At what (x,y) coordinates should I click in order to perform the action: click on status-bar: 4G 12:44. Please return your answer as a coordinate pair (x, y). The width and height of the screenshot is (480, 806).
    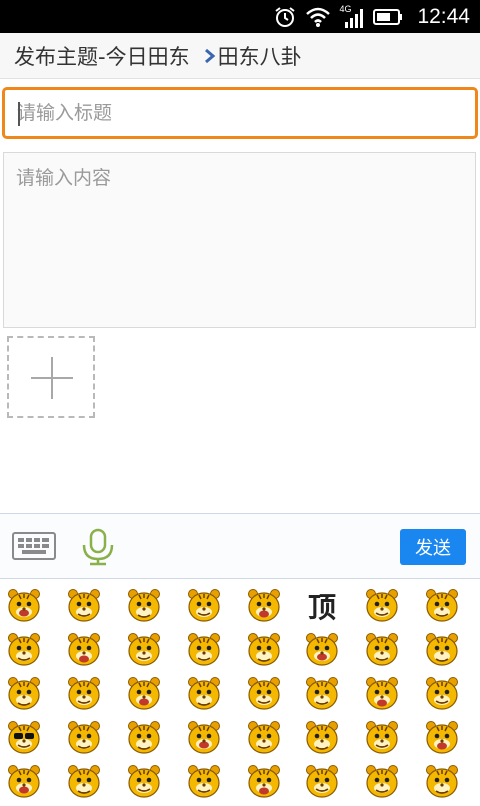
    Looking at the image, I should click on (240, 16).